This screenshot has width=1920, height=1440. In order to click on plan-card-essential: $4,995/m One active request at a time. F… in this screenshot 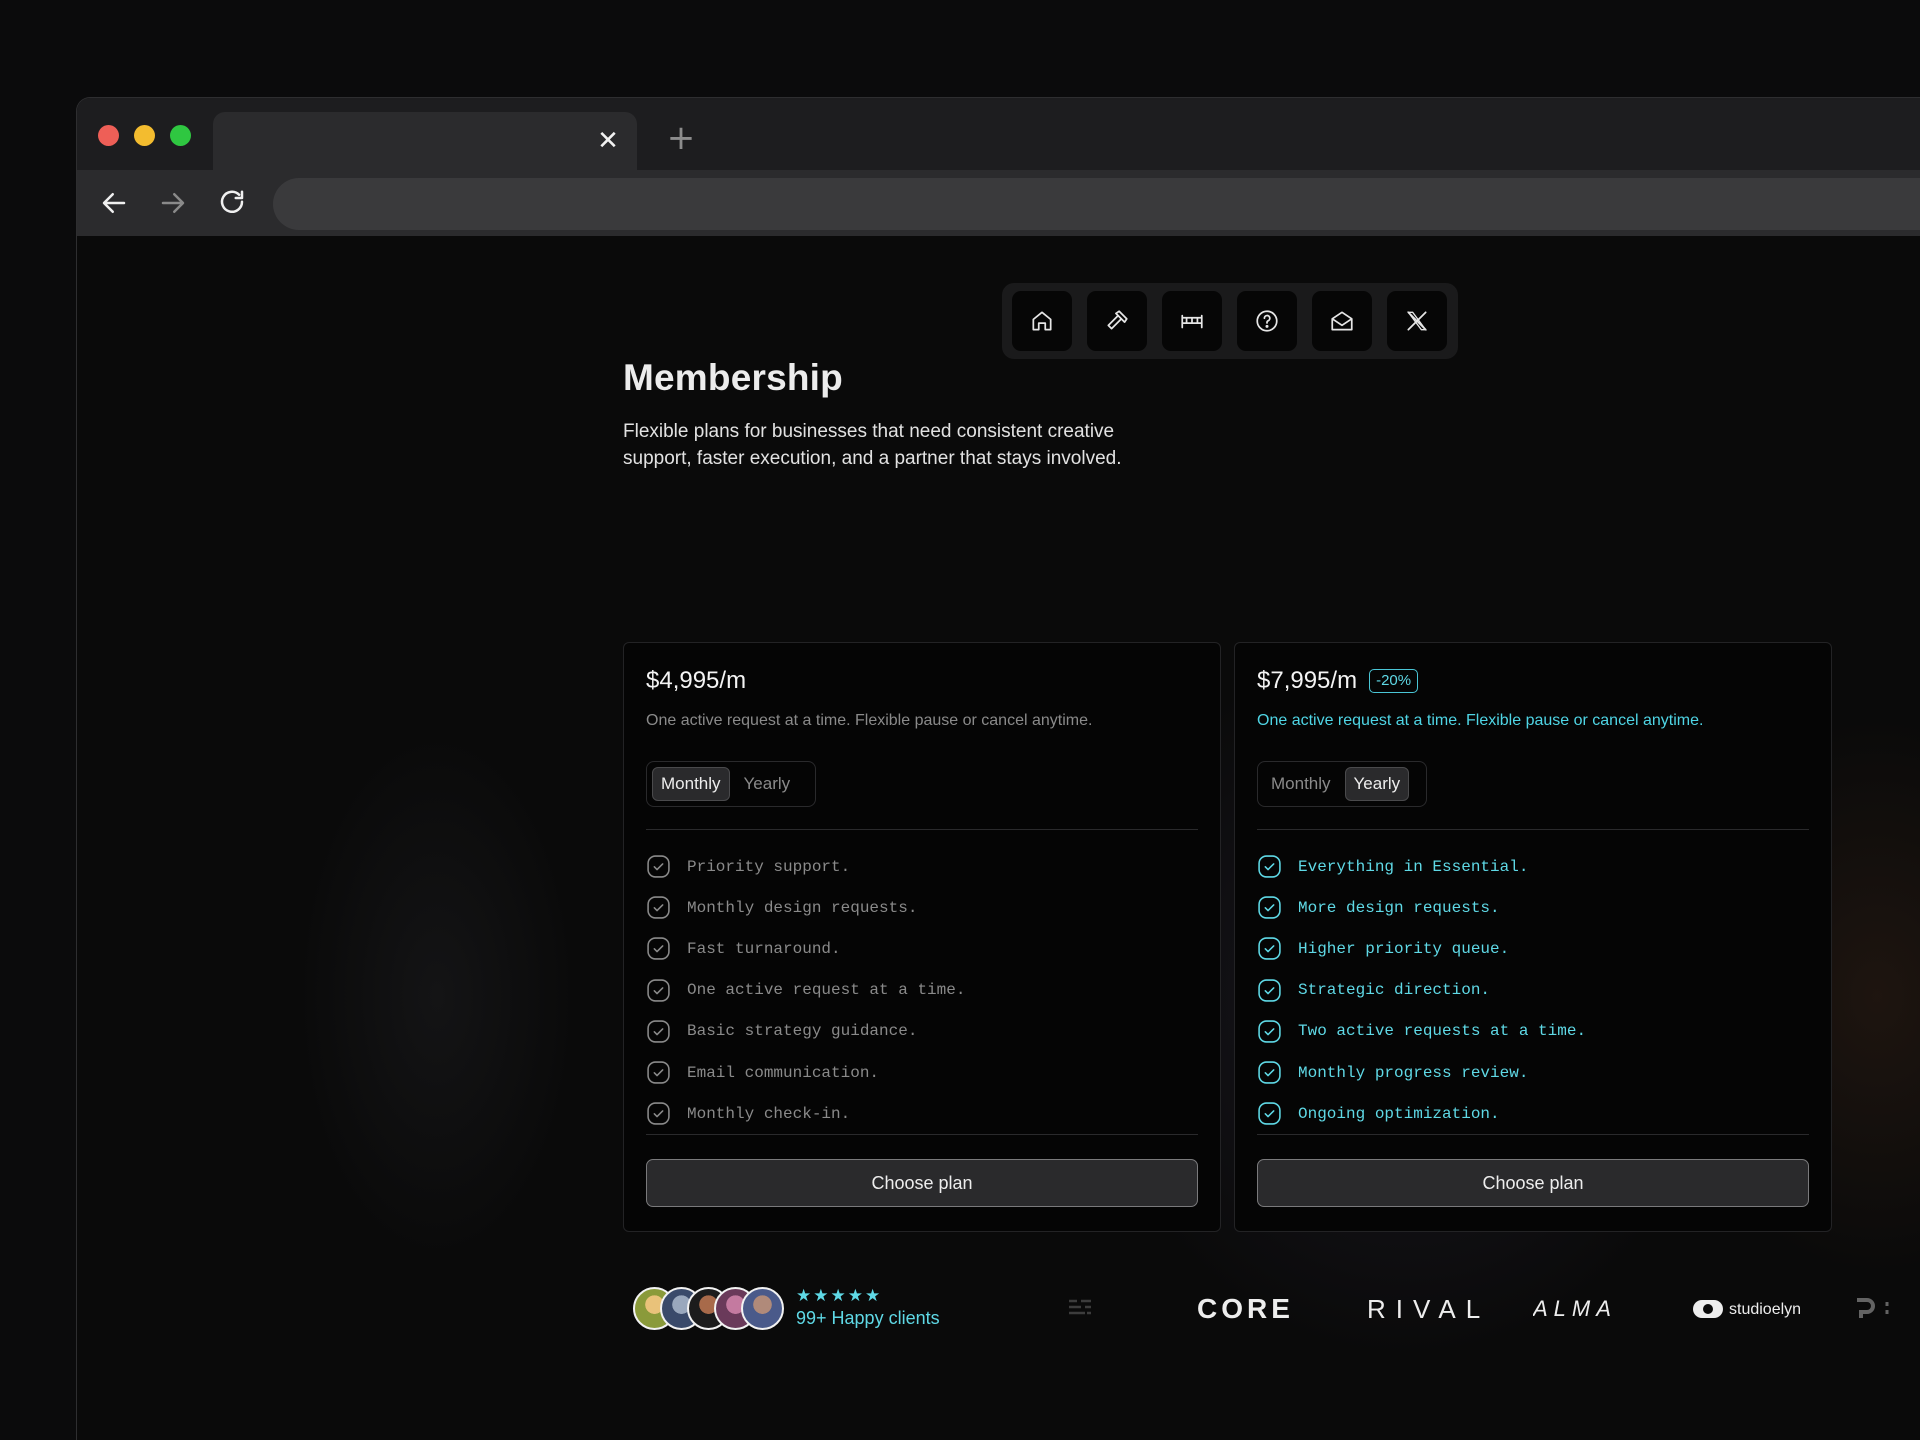, I will do `click(922, 937)`.